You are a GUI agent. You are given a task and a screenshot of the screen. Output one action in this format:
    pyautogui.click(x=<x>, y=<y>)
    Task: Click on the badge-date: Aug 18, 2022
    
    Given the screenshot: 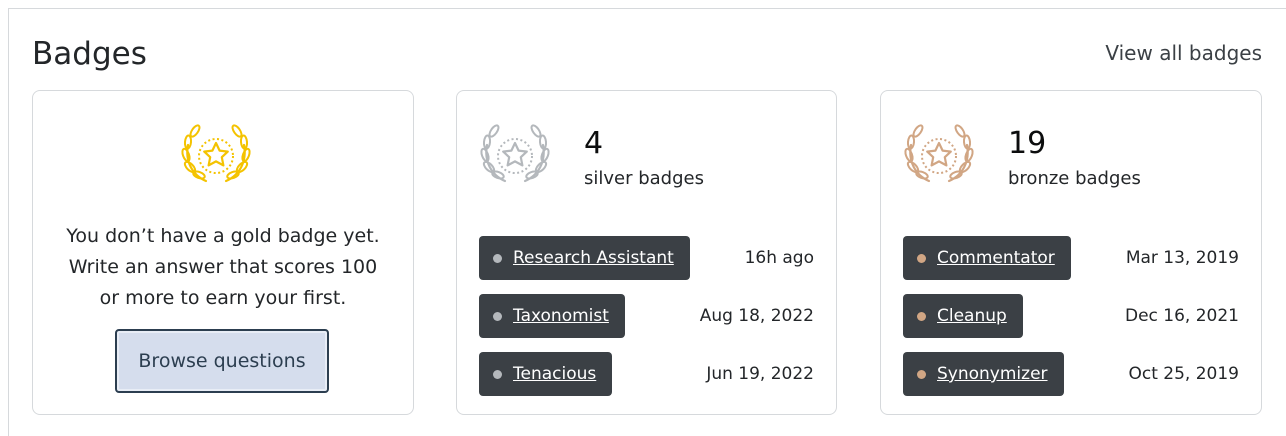 What is the action you would take?
    pyautogui.click(x=756, y=316)
    